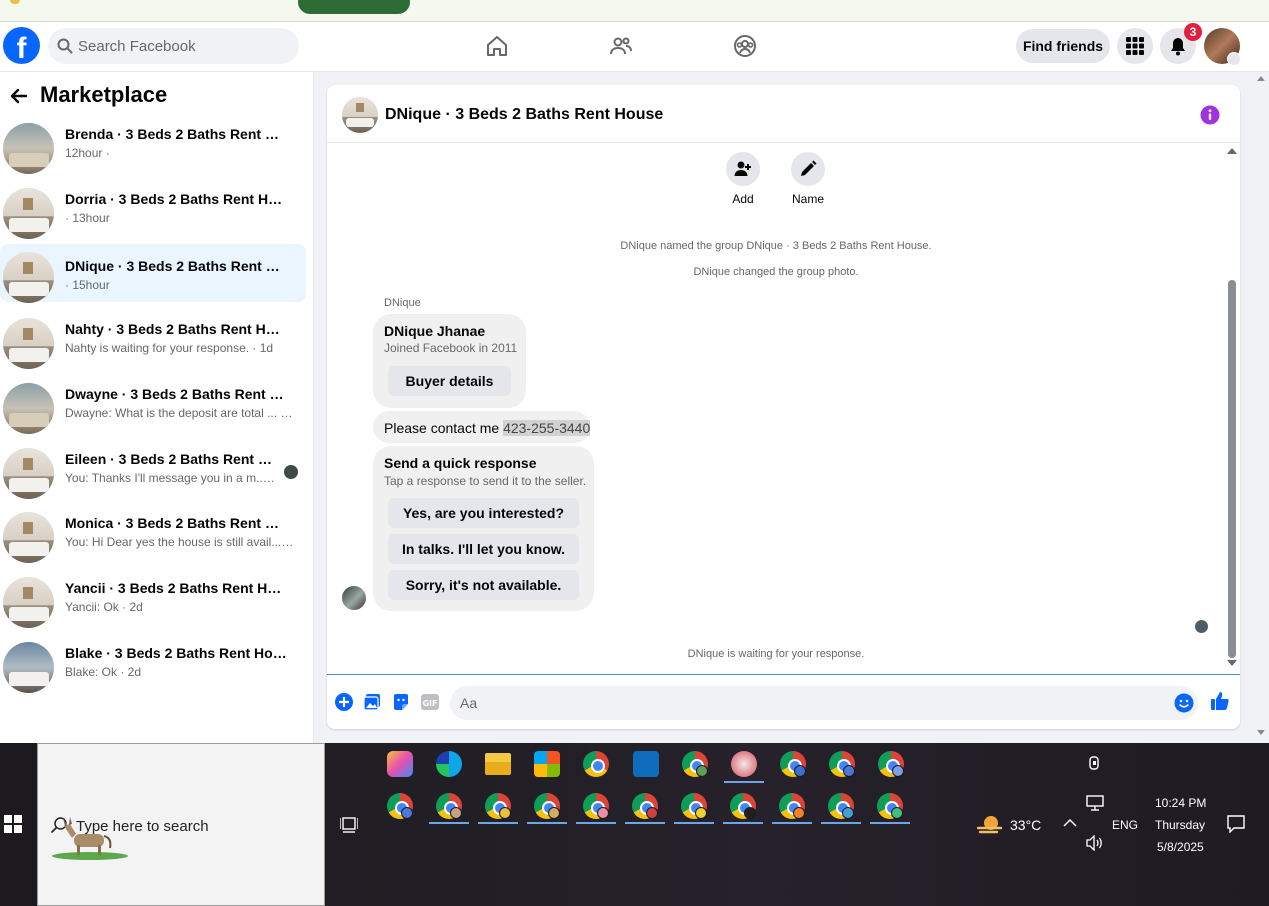 Image resolution: width=1269 pixels, height=906 pixels. What do you see at coordinates (1232, 469) in the screenshot?
I see `scroll-thumb` at bounding box center [1232, 469].